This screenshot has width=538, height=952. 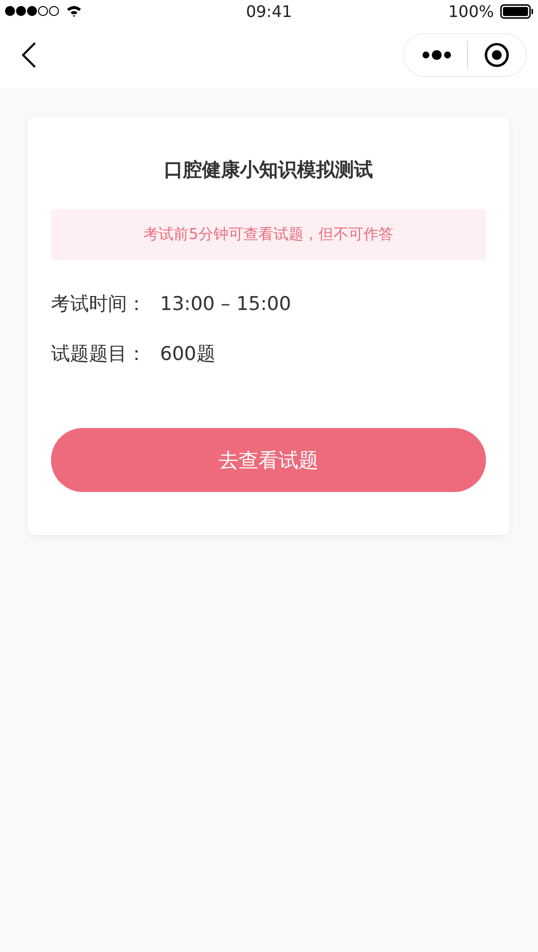 What do you see at coordinates (29, 55) in the screenshot?
I see `back-icon` at bounding box center [29, 55].